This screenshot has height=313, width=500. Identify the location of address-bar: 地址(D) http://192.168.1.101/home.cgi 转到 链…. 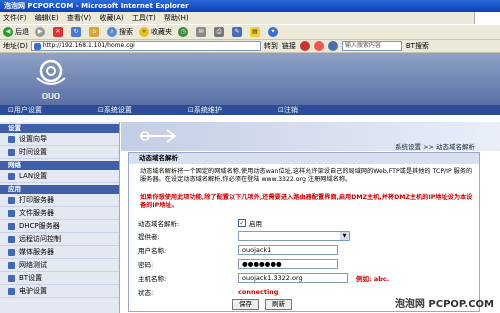
(250, 46).